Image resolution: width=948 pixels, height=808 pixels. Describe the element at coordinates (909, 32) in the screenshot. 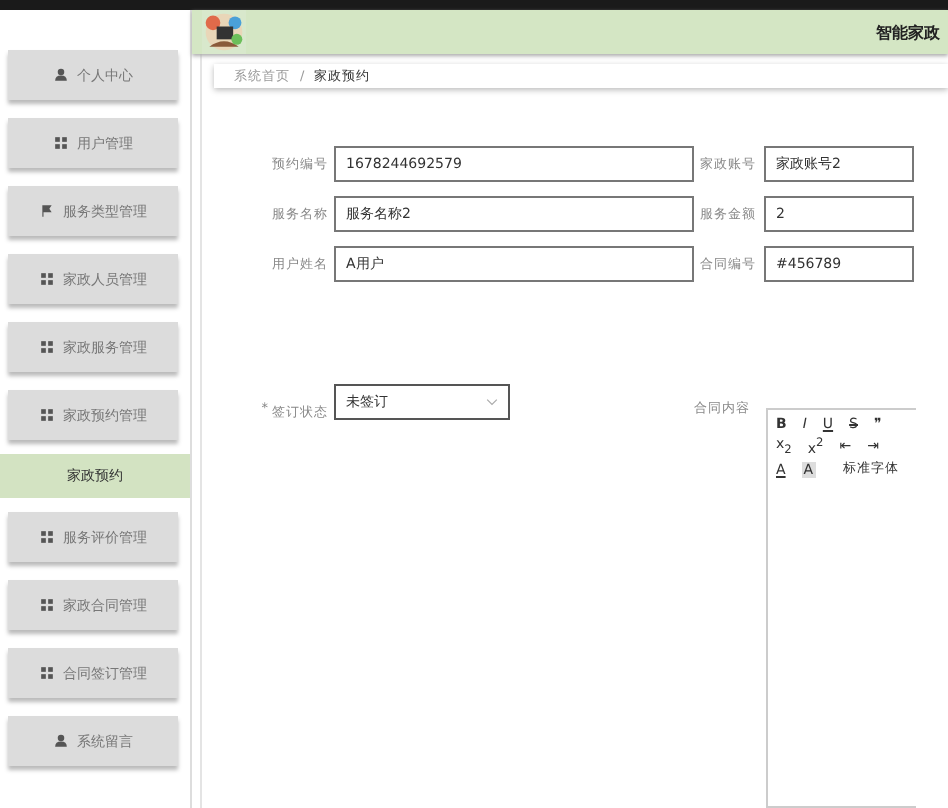

I see `app-title: 智能家政` at that location.